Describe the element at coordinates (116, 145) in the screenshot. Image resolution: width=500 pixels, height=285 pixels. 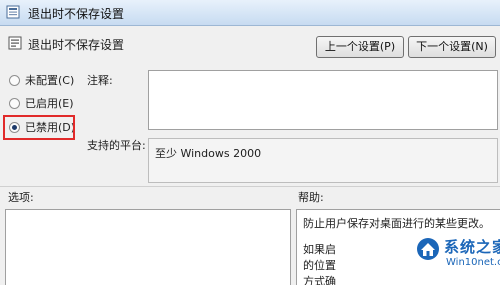
I see `platform-label: 支持的平台:` at that location.